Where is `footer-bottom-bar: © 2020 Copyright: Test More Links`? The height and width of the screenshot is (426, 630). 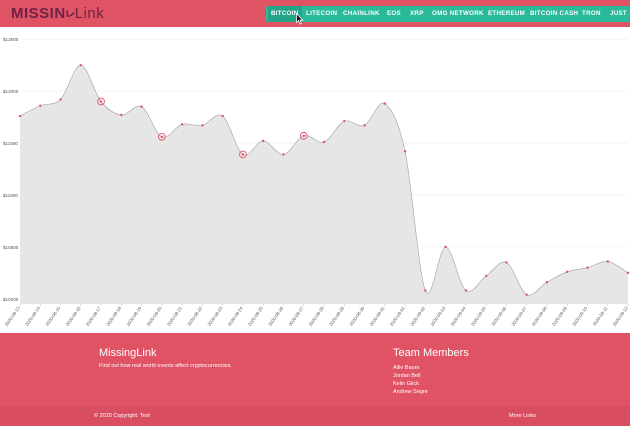
footer-bottom-bar: © 2020 Copyright: Test More Links is located at coordinates (315, 416).